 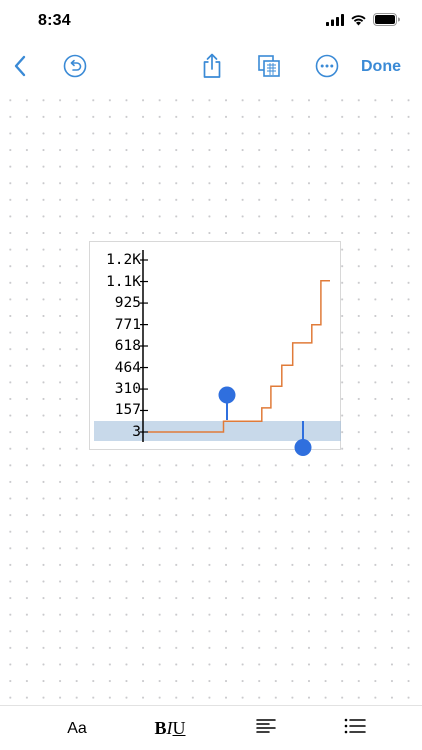 I want to click on status-bar: 8:34, so click(x=211, y=22).